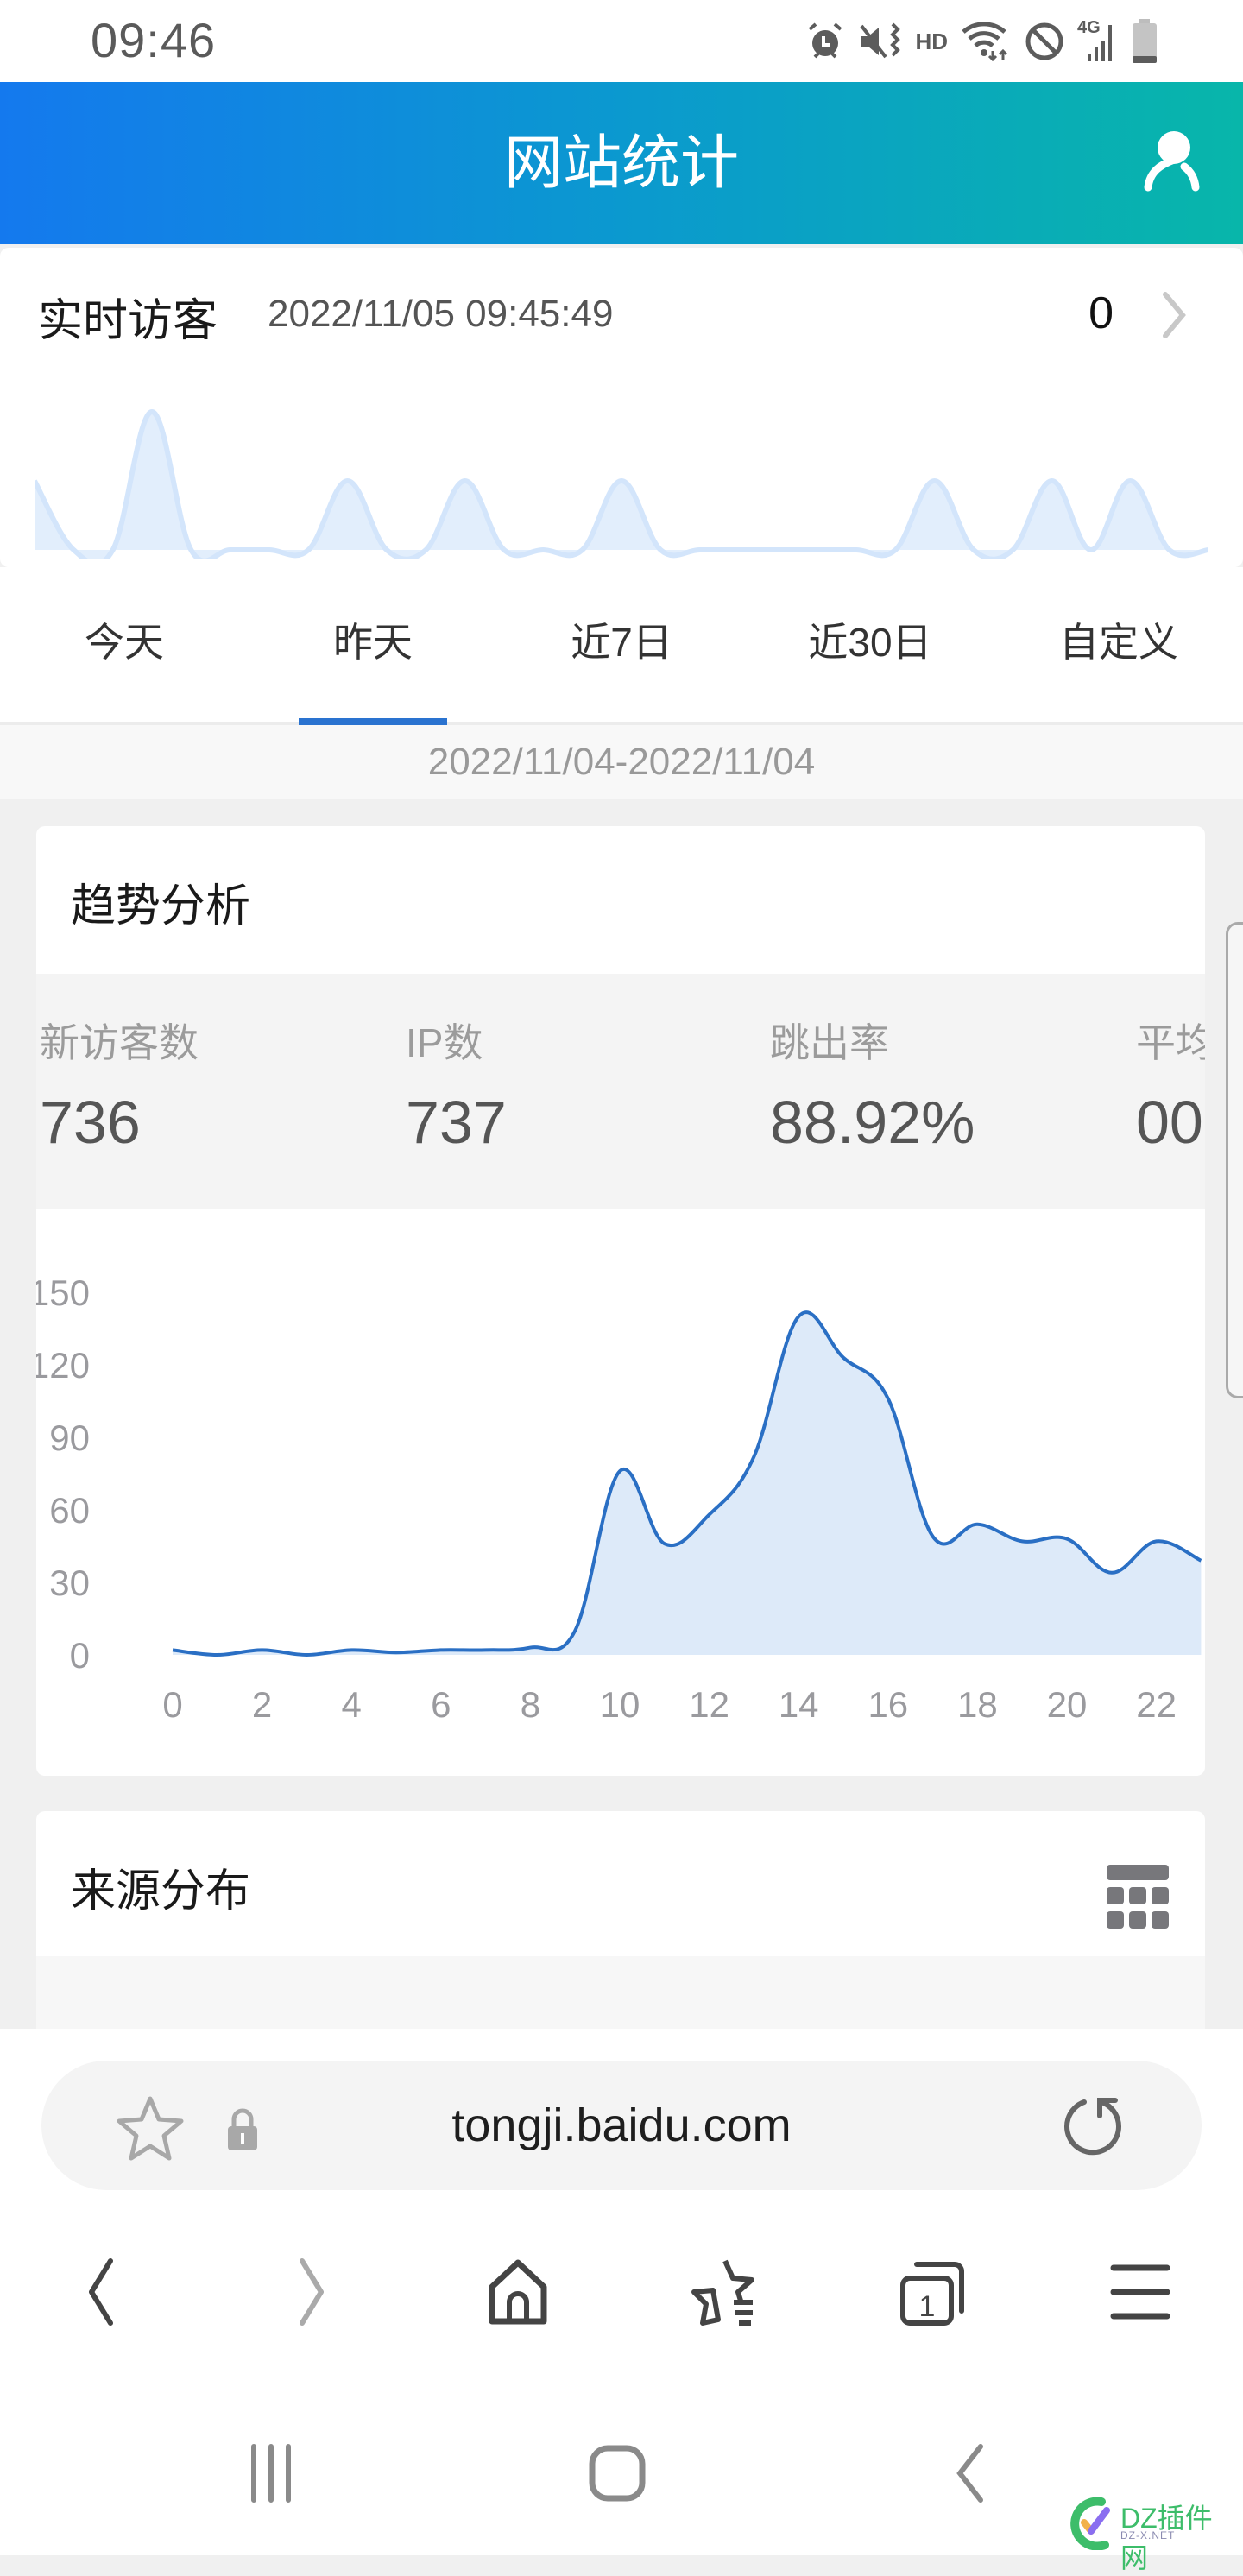 This screenshot has height=2576, width=1243. Describe the element at coordinates (1090, 2523) in the screenshot. I see `watermark-logo-icon` at that location.